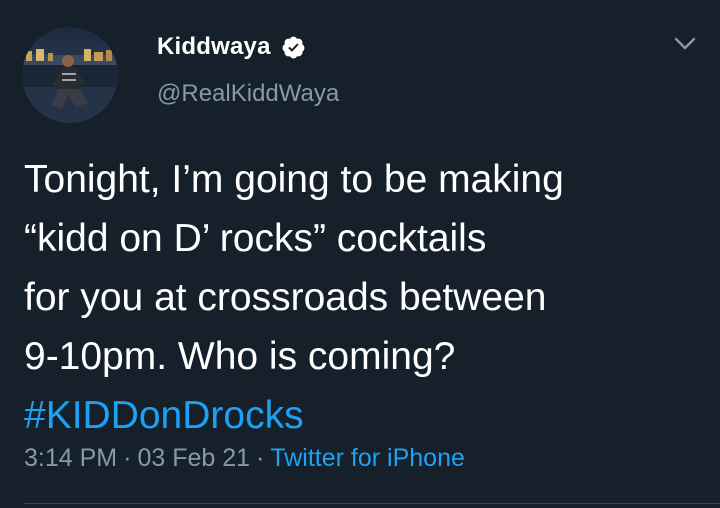 Image resolution: width=720 pixels, height=508 pixels. I want to click on user-handle: @RealKiddWaya, so click(248, 94).